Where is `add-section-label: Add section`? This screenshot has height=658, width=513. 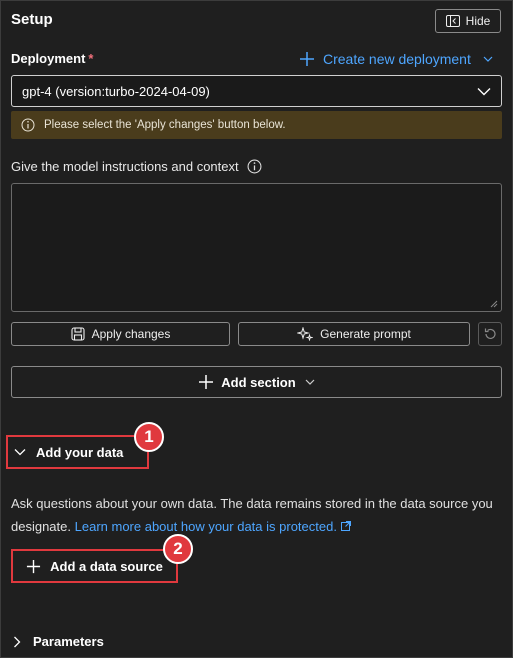
add-section-label: Add section is located at coordinates (258, 382).